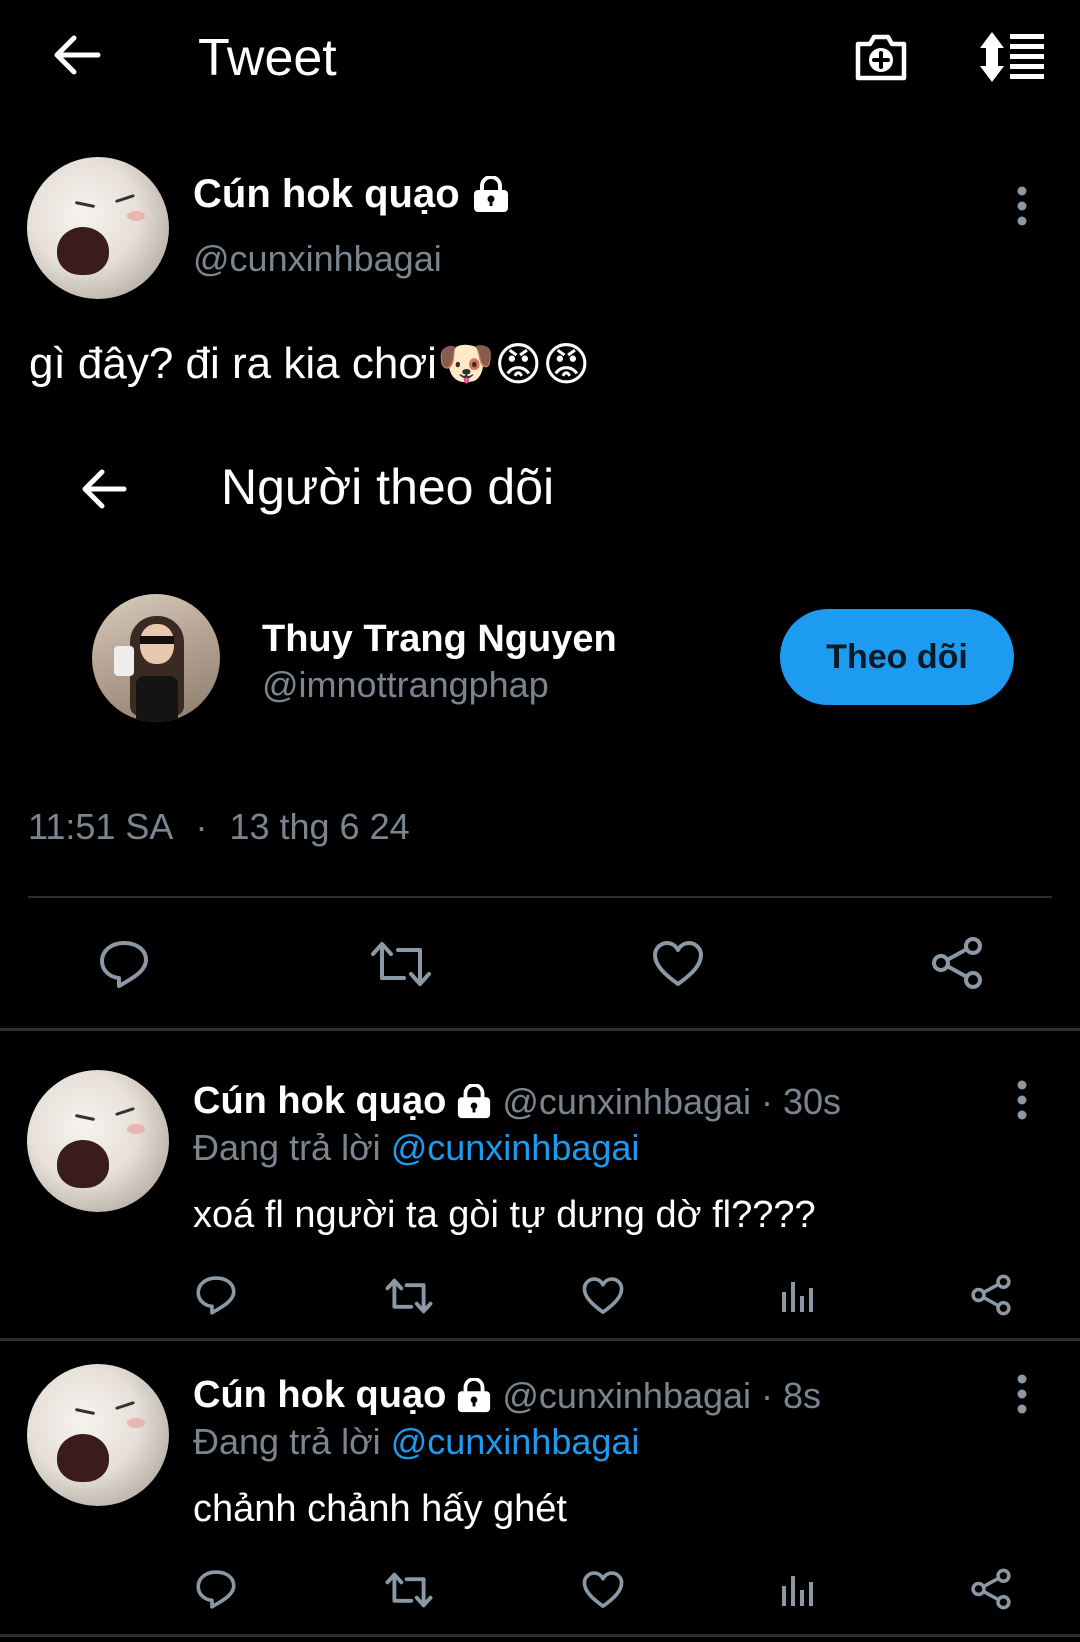 The height and width of the screenshot is (1642, 1080). Describe the element at coordinates (233, 363) in the screenshot. I see `tweet-text: gì đây? đi ra kia chơi` at that location.